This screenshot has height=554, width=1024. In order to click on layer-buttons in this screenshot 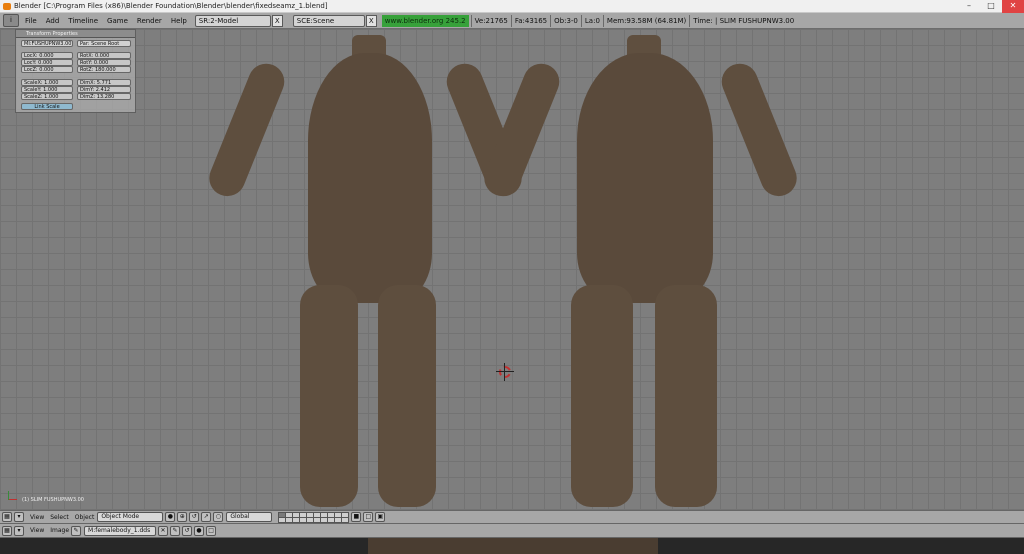, I will do `click(314, 517)`.